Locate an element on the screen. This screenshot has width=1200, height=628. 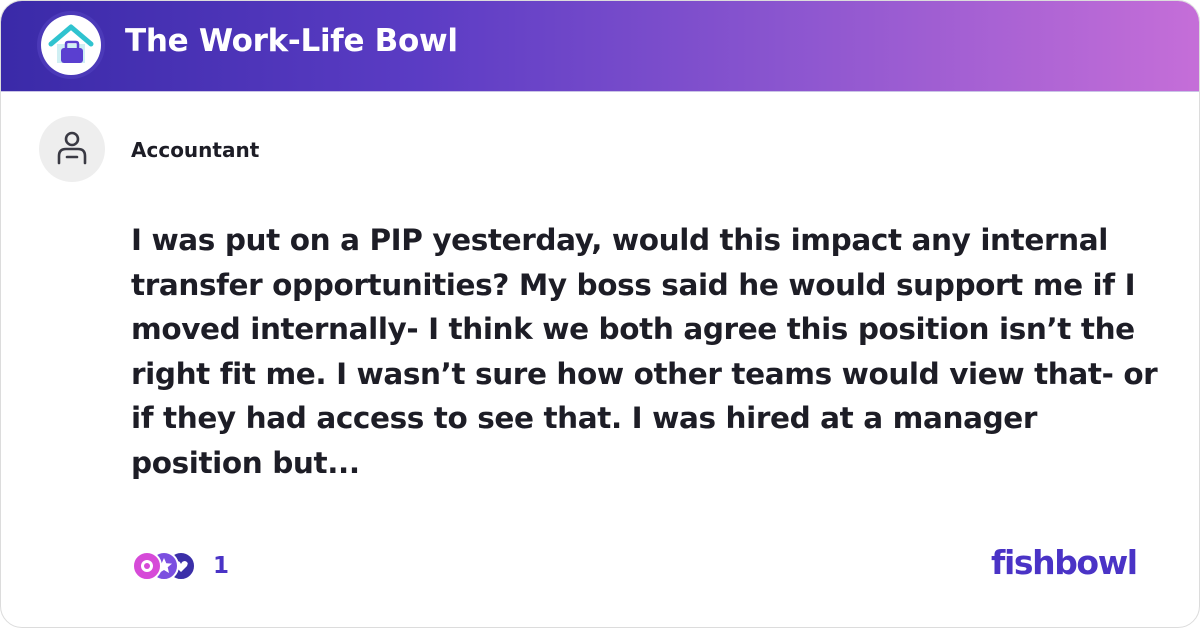
reaction-icons is located at coordinates (165, 566).